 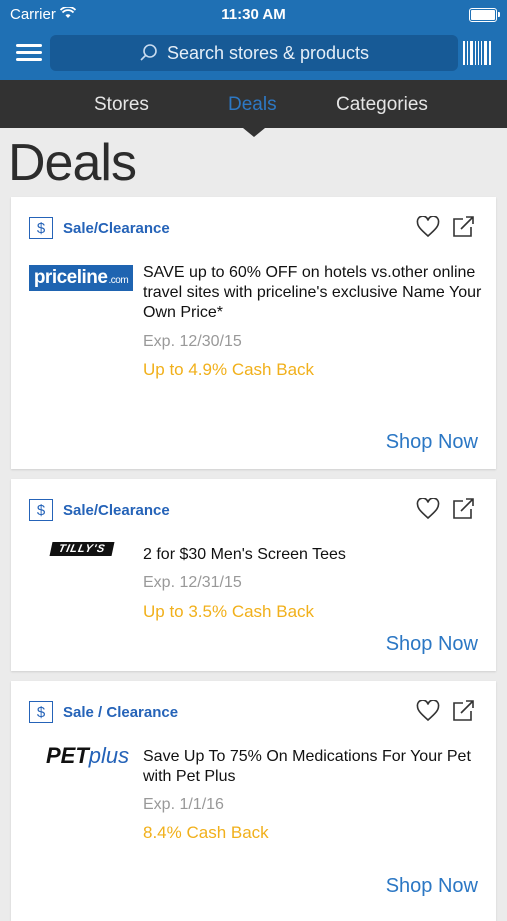 What do you see at coordinates (229, 369) in the screenshot?
I see `cashback-rate: Up to 4.9% Cash Back` at bounding box center [229, 369].